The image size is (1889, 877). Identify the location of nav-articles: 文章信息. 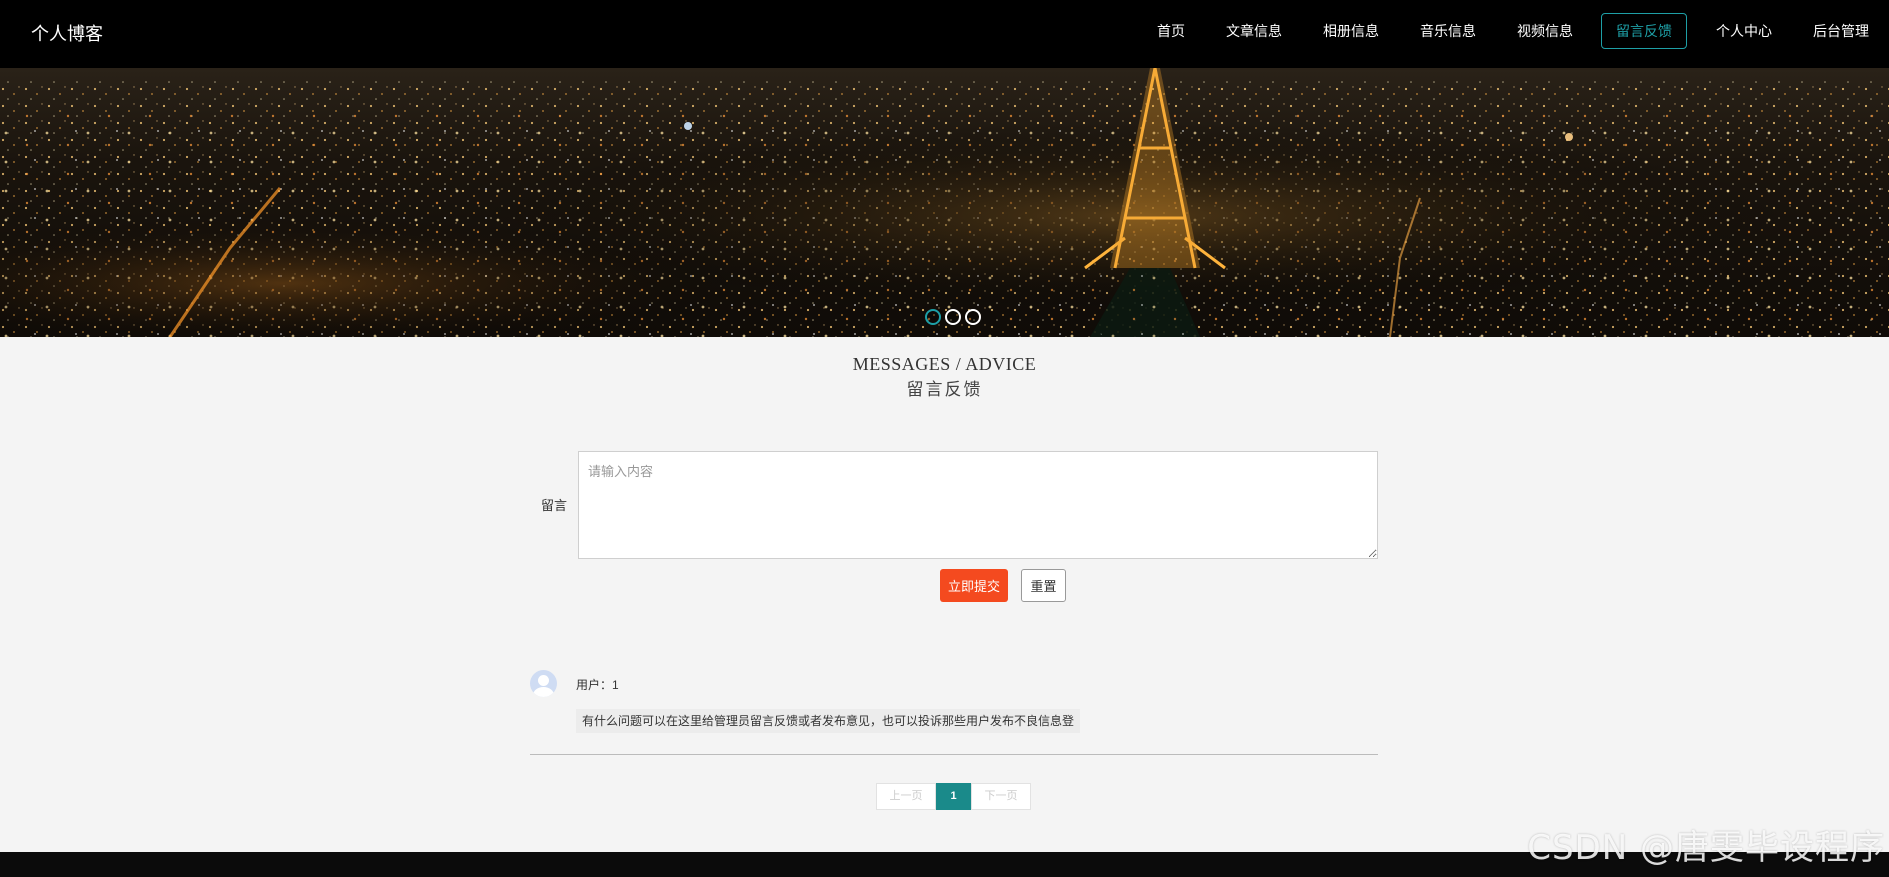
(1254, 31).